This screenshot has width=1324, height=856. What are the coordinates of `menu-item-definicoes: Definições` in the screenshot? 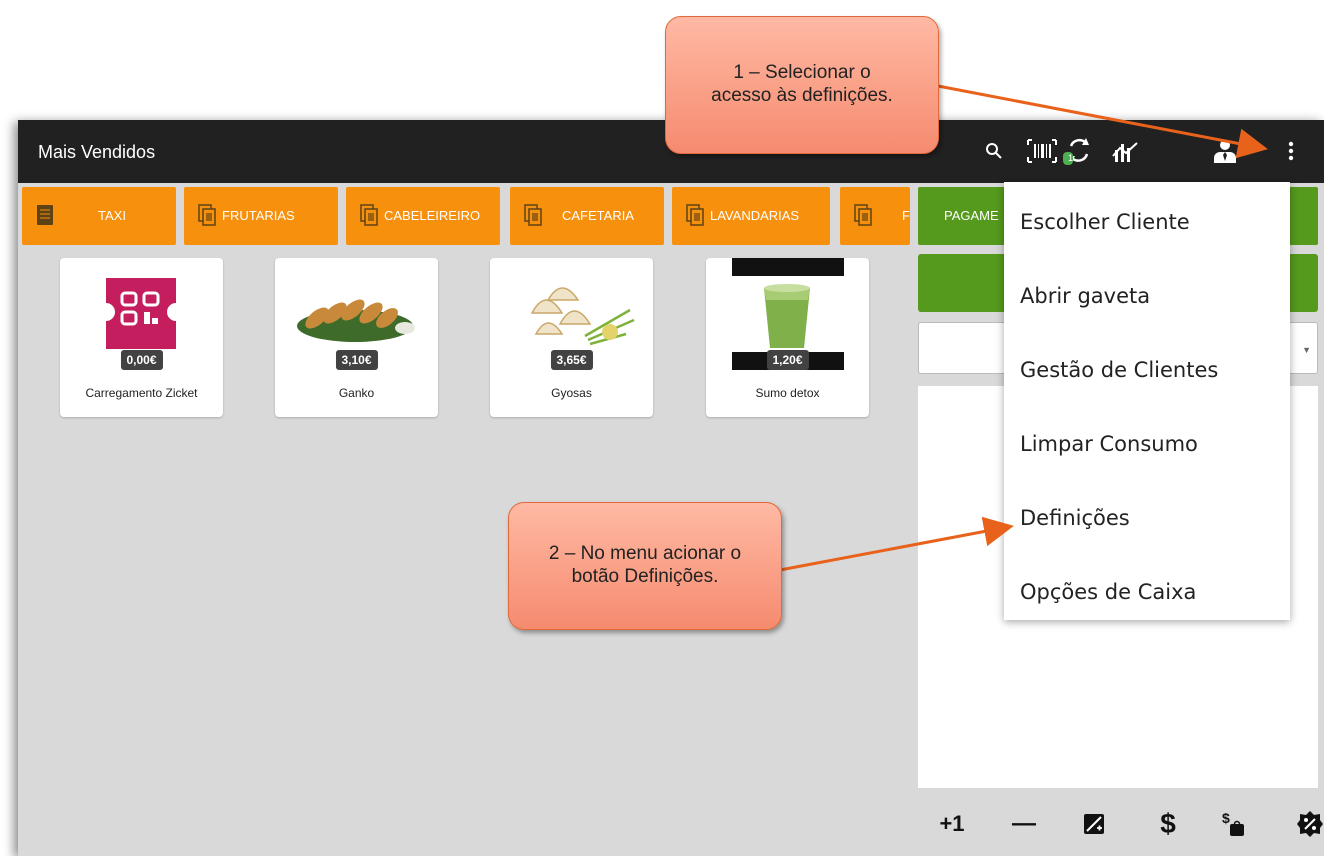 It's located at (1147, 517).